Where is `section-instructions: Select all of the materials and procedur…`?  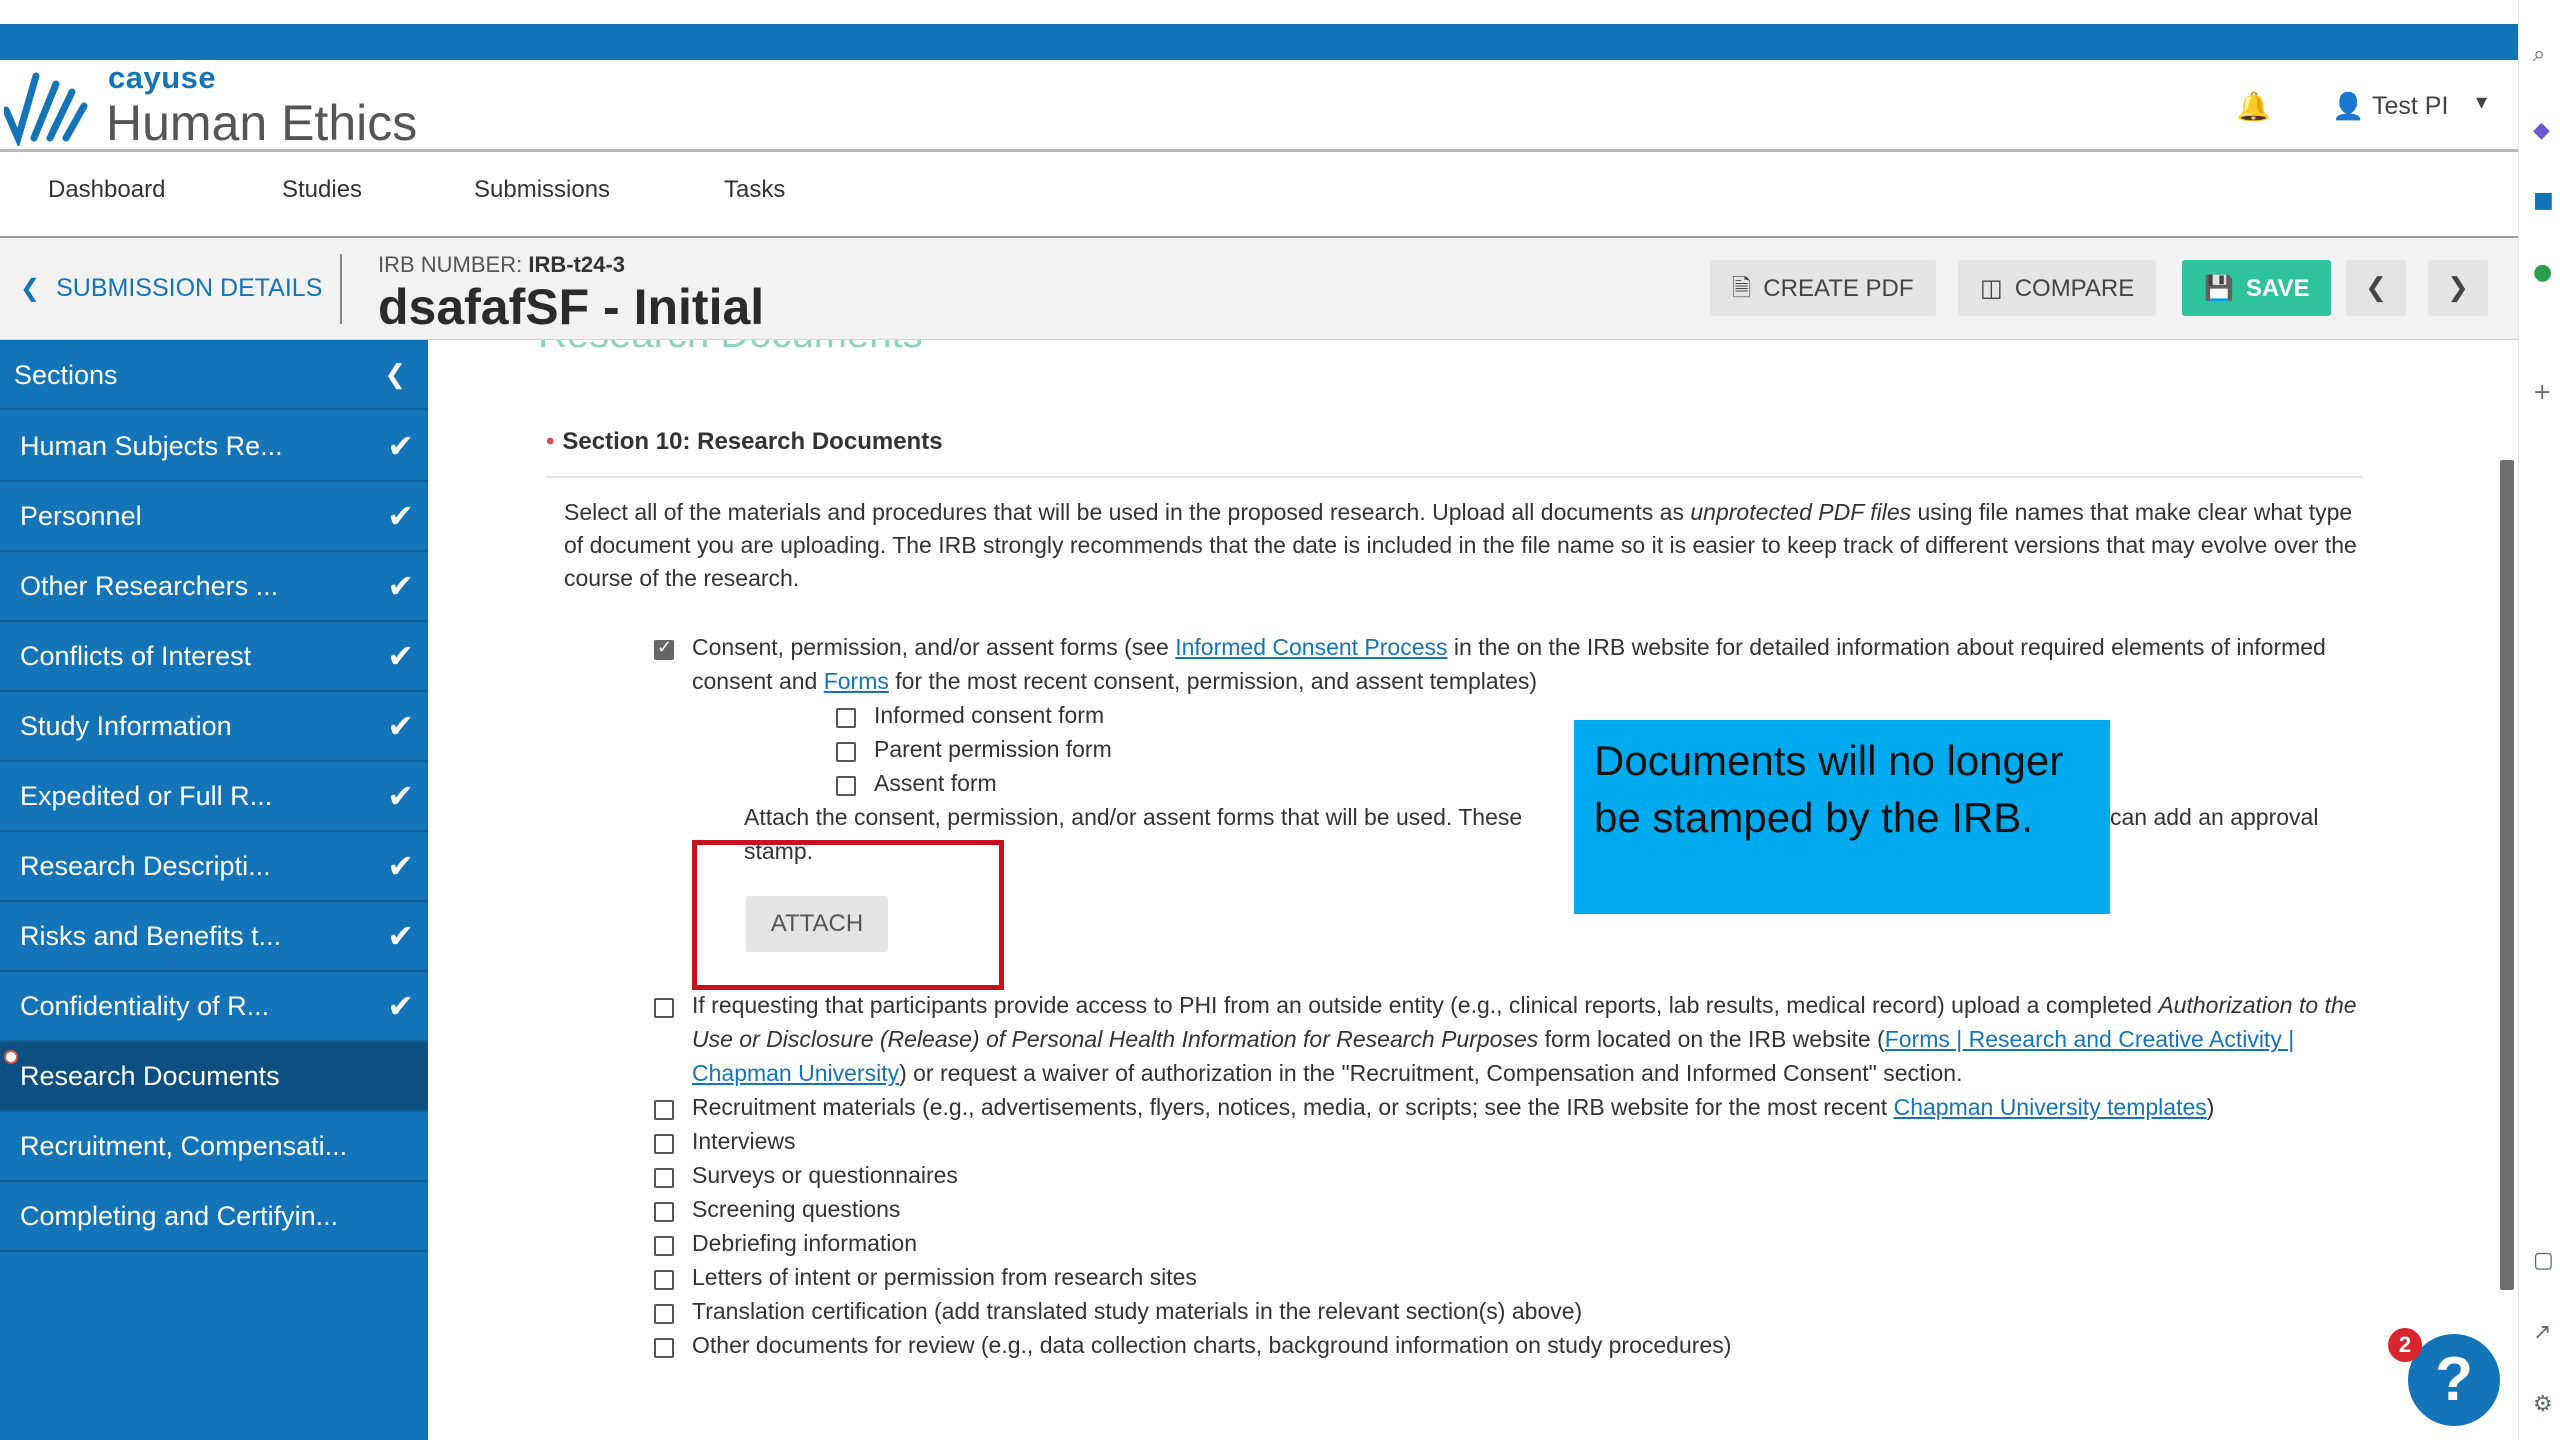 section-instructions: Select all of the materials and procedur… is located at coordinates (1460, 545).